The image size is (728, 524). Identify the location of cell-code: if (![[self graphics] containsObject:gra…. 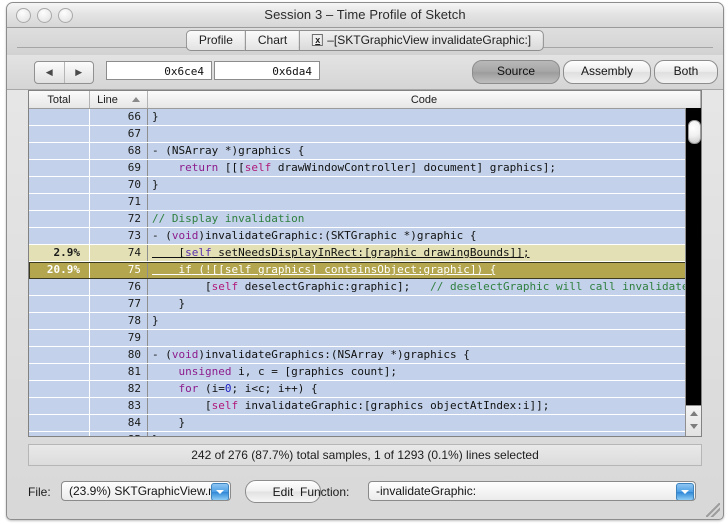
(337, 269).